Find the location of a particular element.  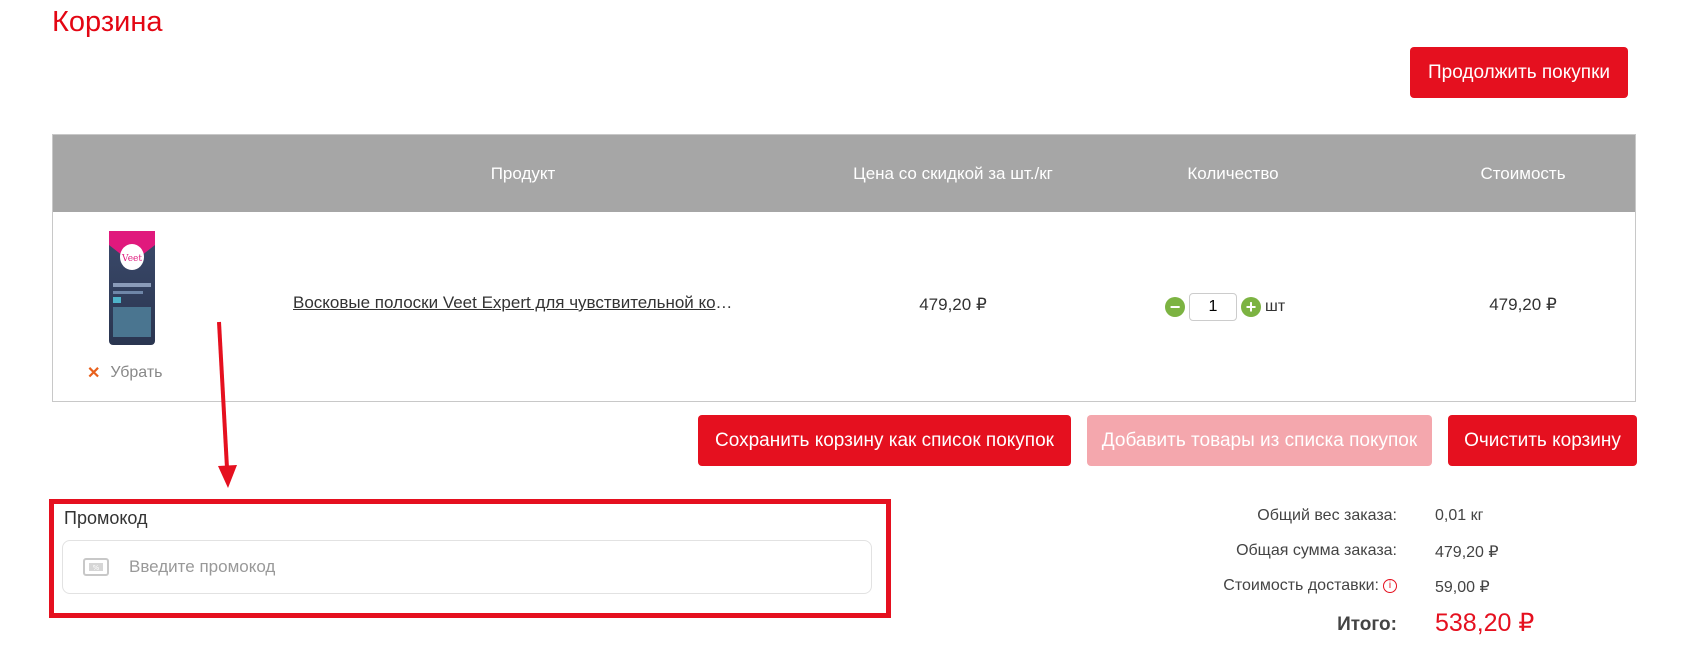

info-icon: i is located at coordinates (1390, 585).